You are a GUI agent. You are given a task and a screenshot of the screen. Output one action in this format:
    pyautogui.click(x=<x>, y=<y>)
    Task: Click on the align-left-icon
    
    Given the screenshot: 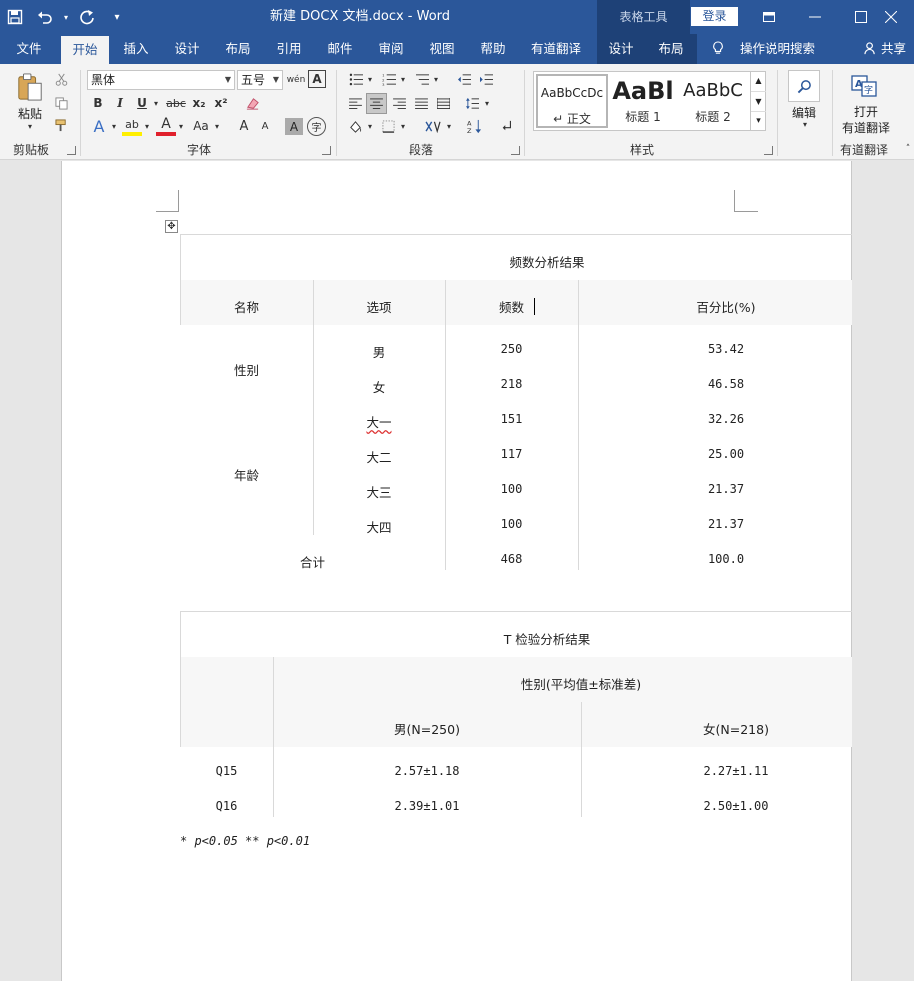 What is the action you would take?
    pyautogui.click(x=355, y=103)
    